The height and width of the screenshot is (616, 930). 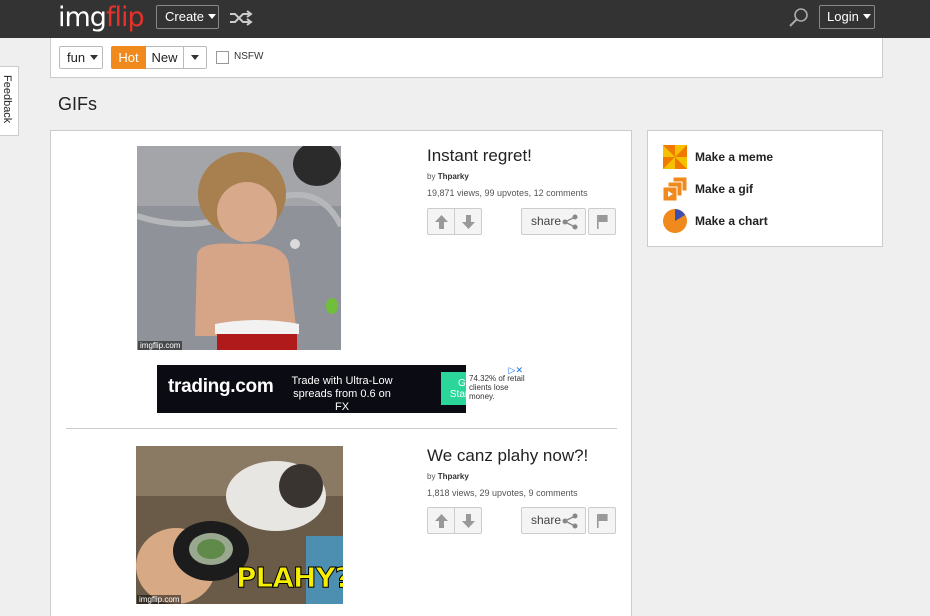 What do you see at coordinates (465, 19) in the screenshot?
I see `top-navbar: imgflip Create Login` at bounding box center [465, 19].